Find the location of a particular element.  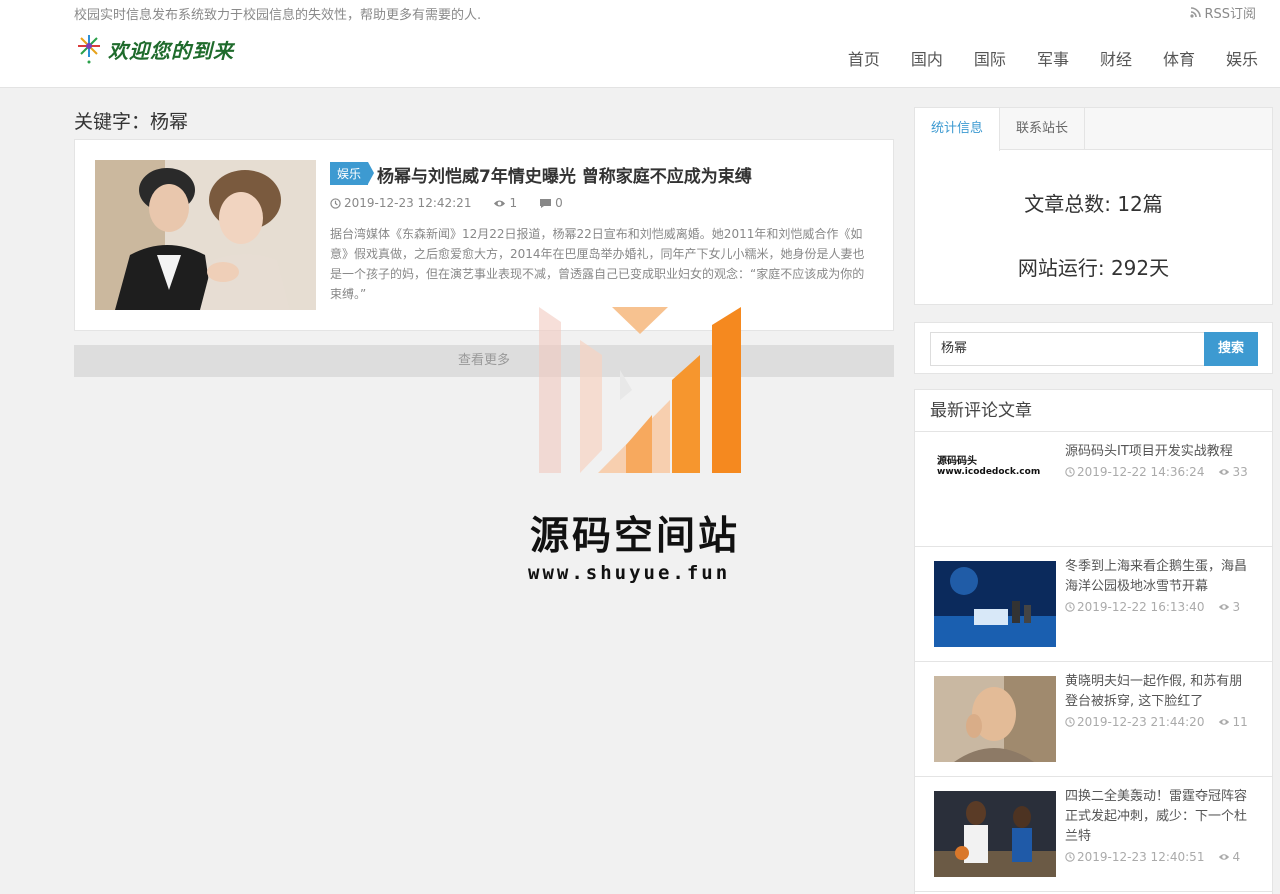

aquarium-photo-image is located at coordinates (995, 604).